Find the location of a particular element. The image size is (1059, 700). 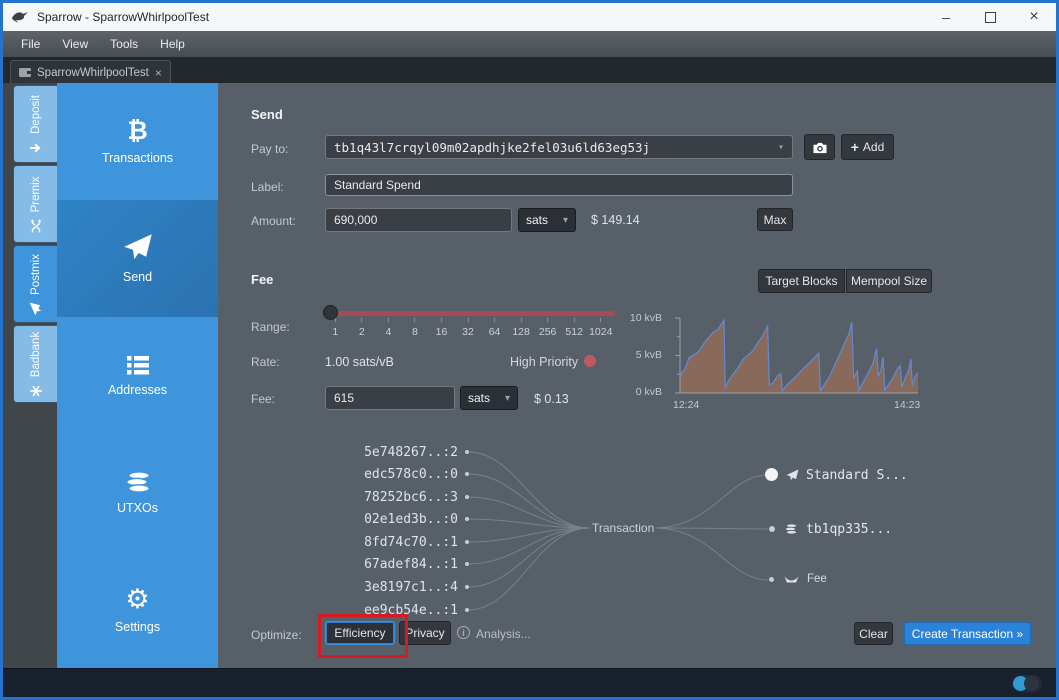

chart-xtick-end: 14:23 is located at coordinates (907, 405).